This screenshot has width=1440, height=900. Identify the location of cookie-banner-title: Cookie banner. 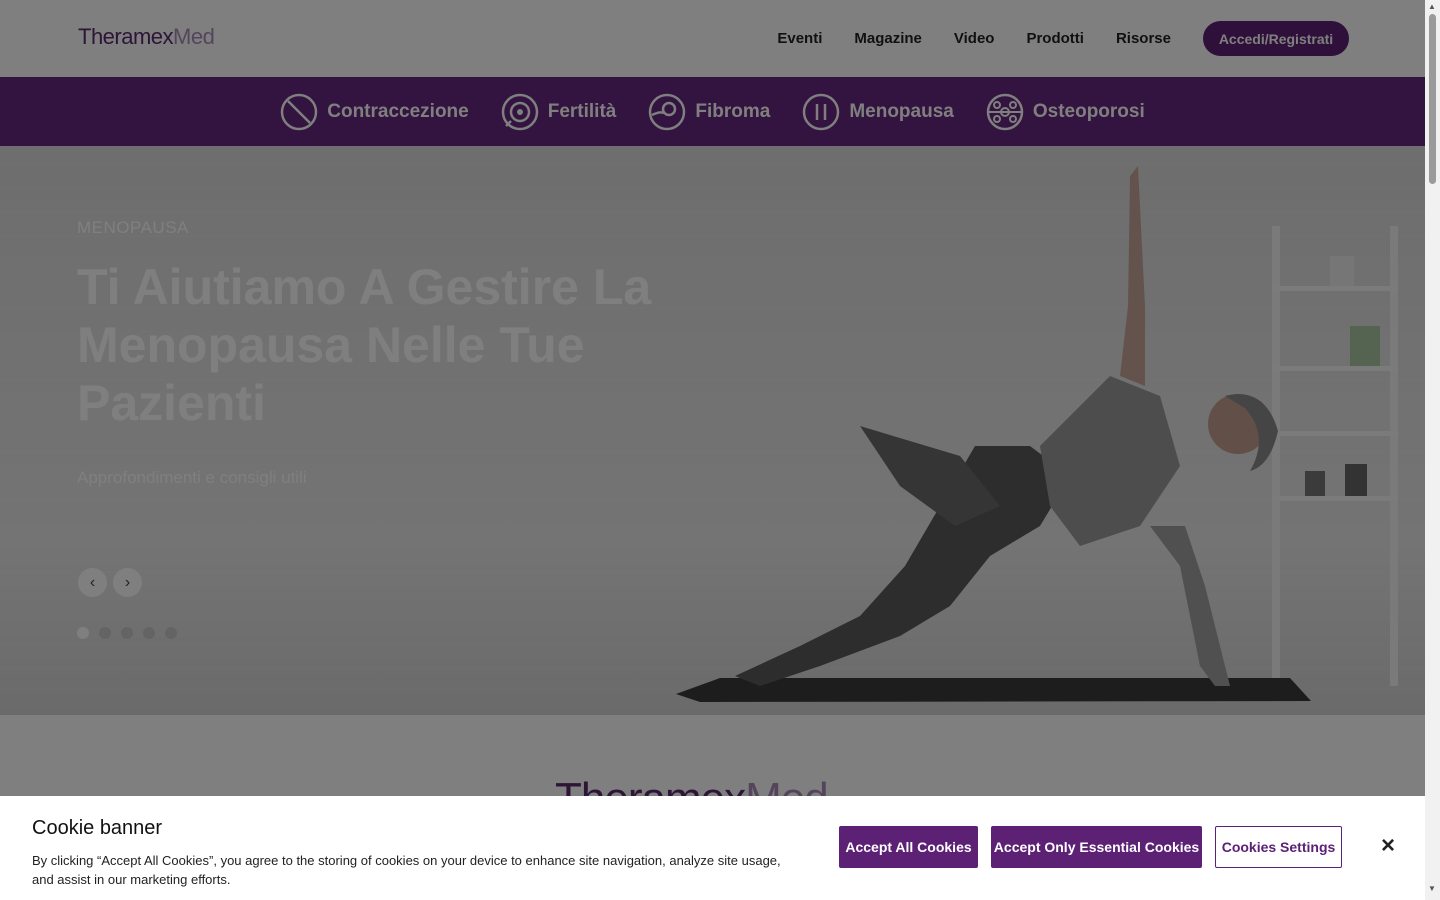
(97, 828).